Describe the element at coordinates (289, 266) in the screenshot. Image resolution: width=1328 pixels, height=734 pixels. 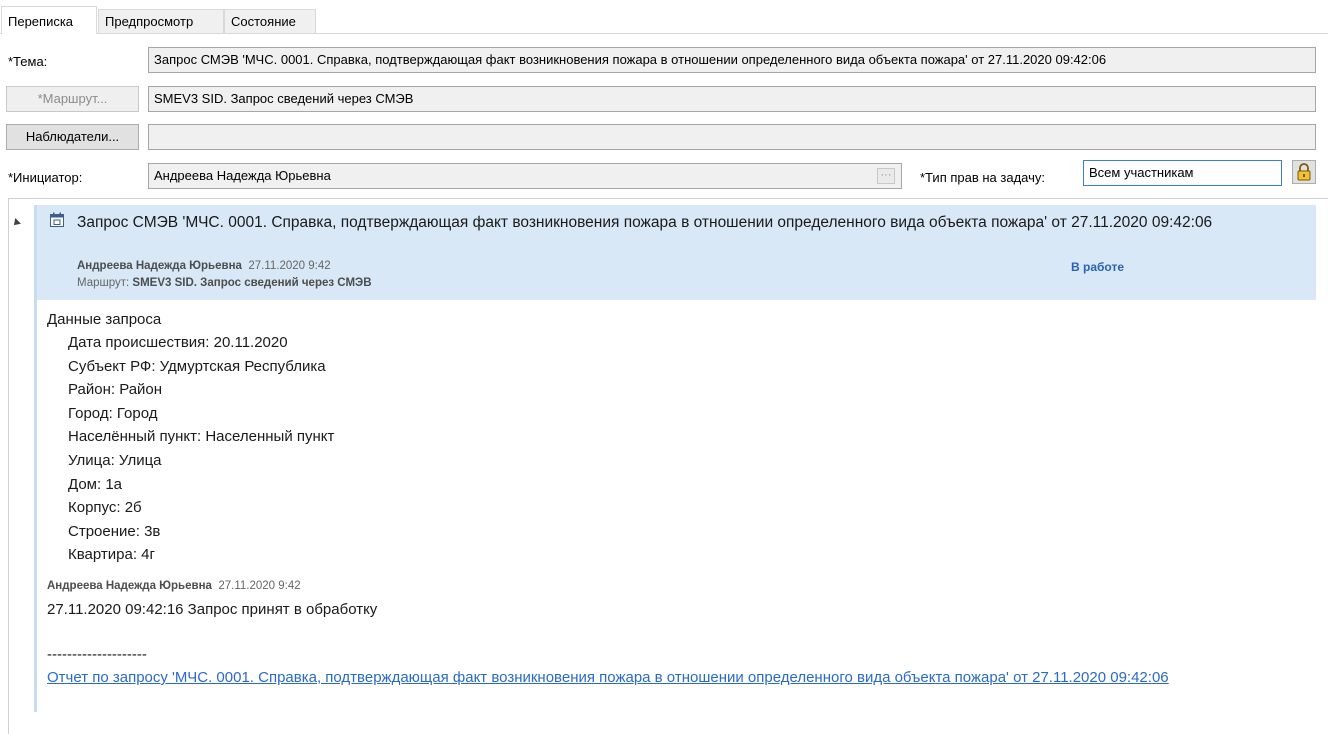
I see `message-date: 27.11.2020 9:42` at that location.